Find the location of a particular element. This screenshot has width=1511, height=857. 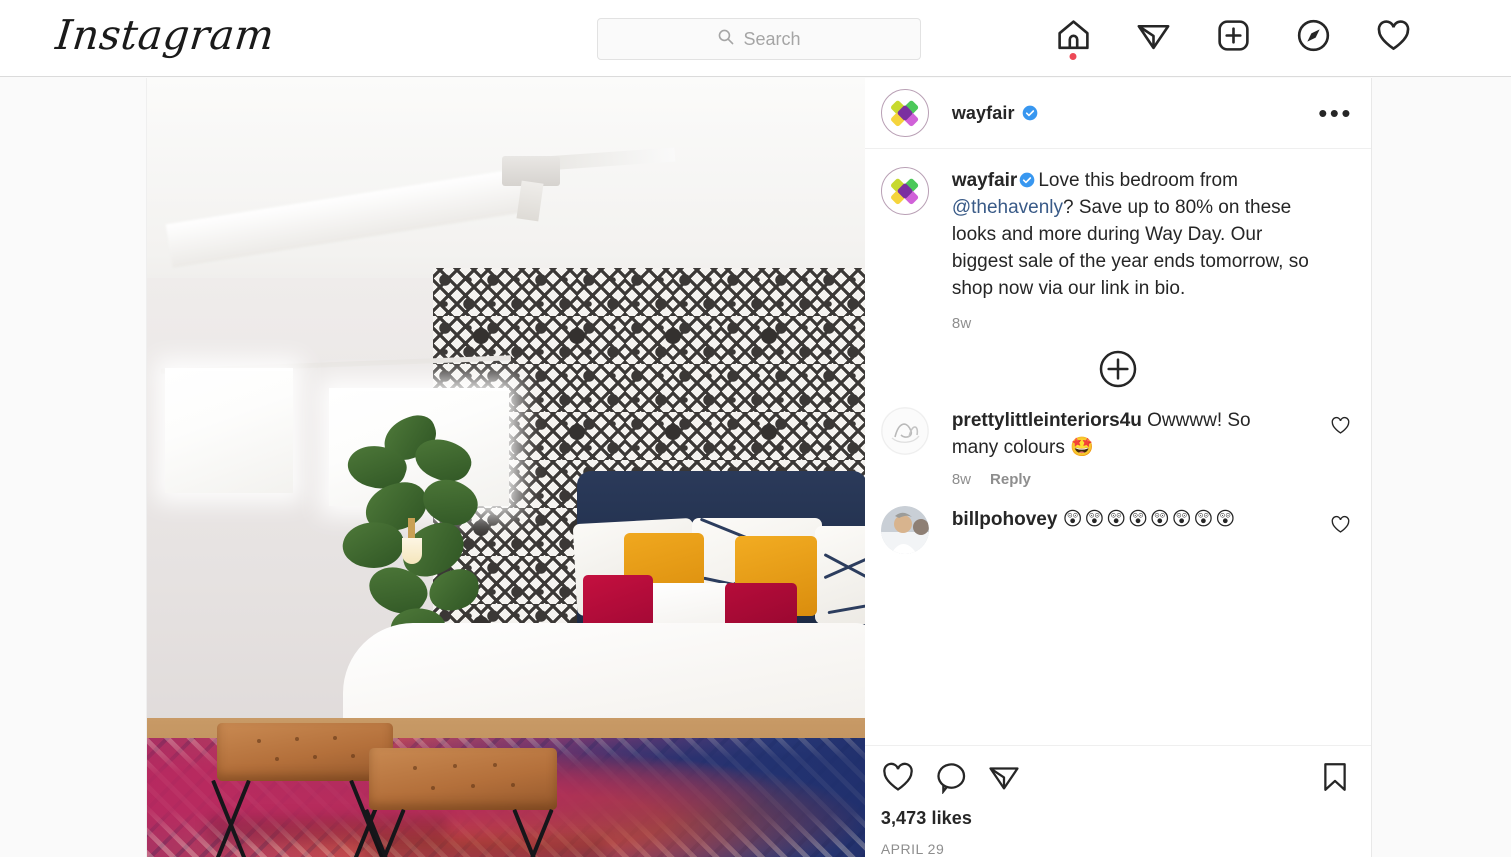

comment-body: billpohovey 😲😲😲😲😲😲😲😲 is located at coordinates (1102, 519).